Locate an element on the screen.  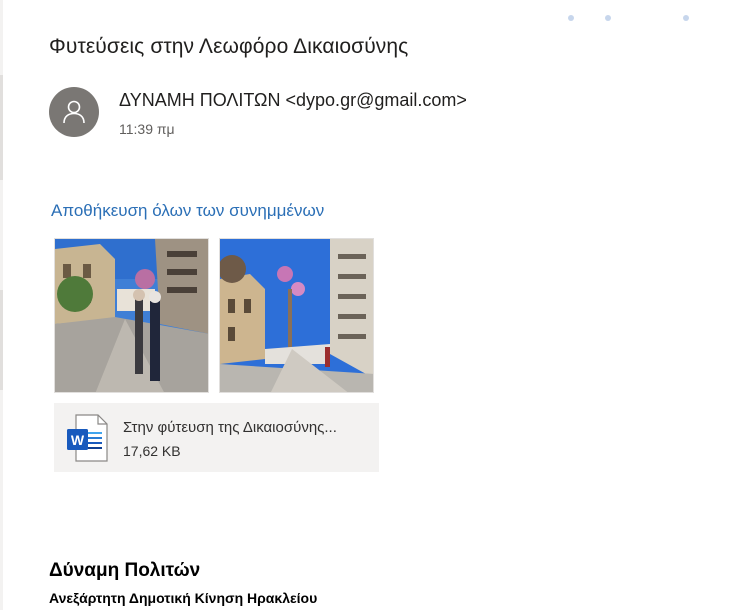
left-pane-edge is located at coordinates (1, 305).